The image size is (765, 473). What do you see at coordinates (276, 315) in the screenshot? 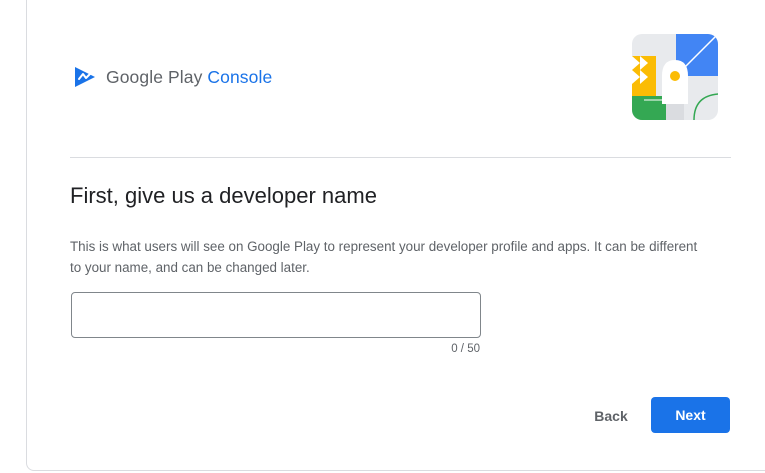
I see `developer-name-input` at bounding box center [276, 315].